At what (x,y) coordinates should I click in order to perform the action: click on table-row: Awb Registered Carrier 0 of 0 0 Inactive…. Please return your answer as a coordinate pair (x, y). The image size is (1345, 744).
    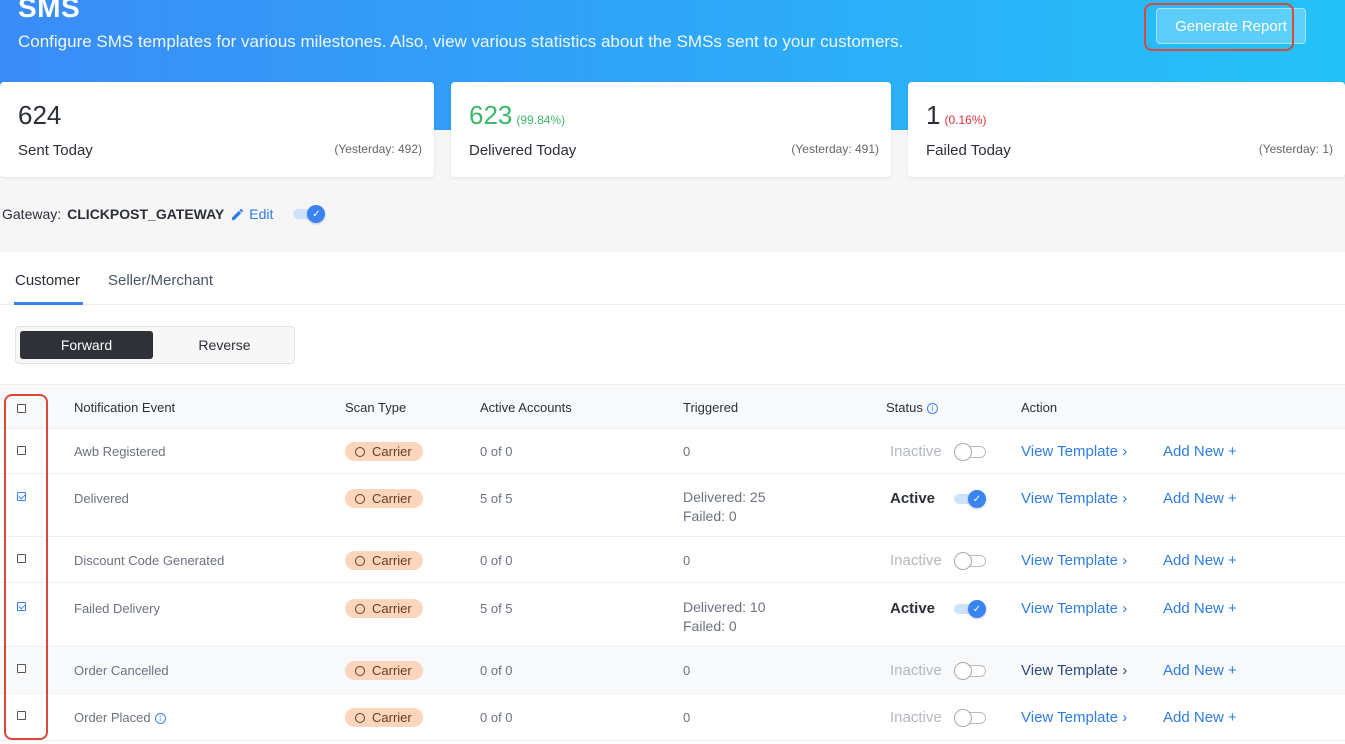
    Looking at the image, I should click on (672, 451).